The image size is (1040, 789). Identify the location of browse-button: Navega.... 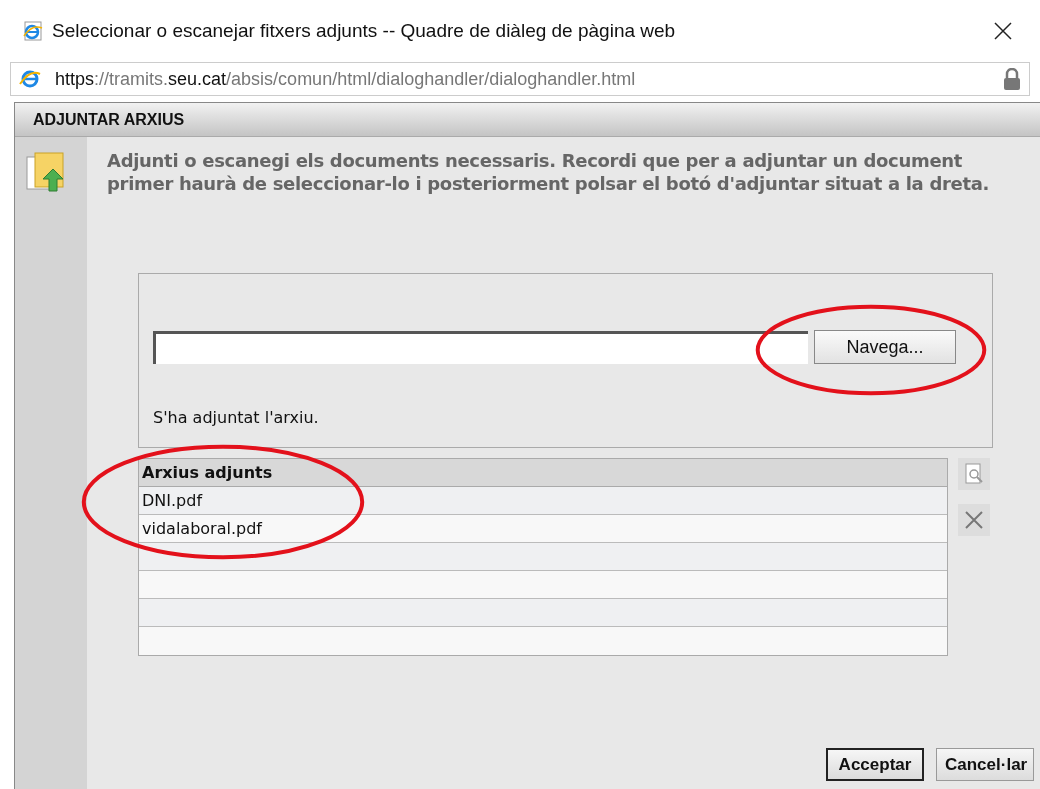
(885, 347).